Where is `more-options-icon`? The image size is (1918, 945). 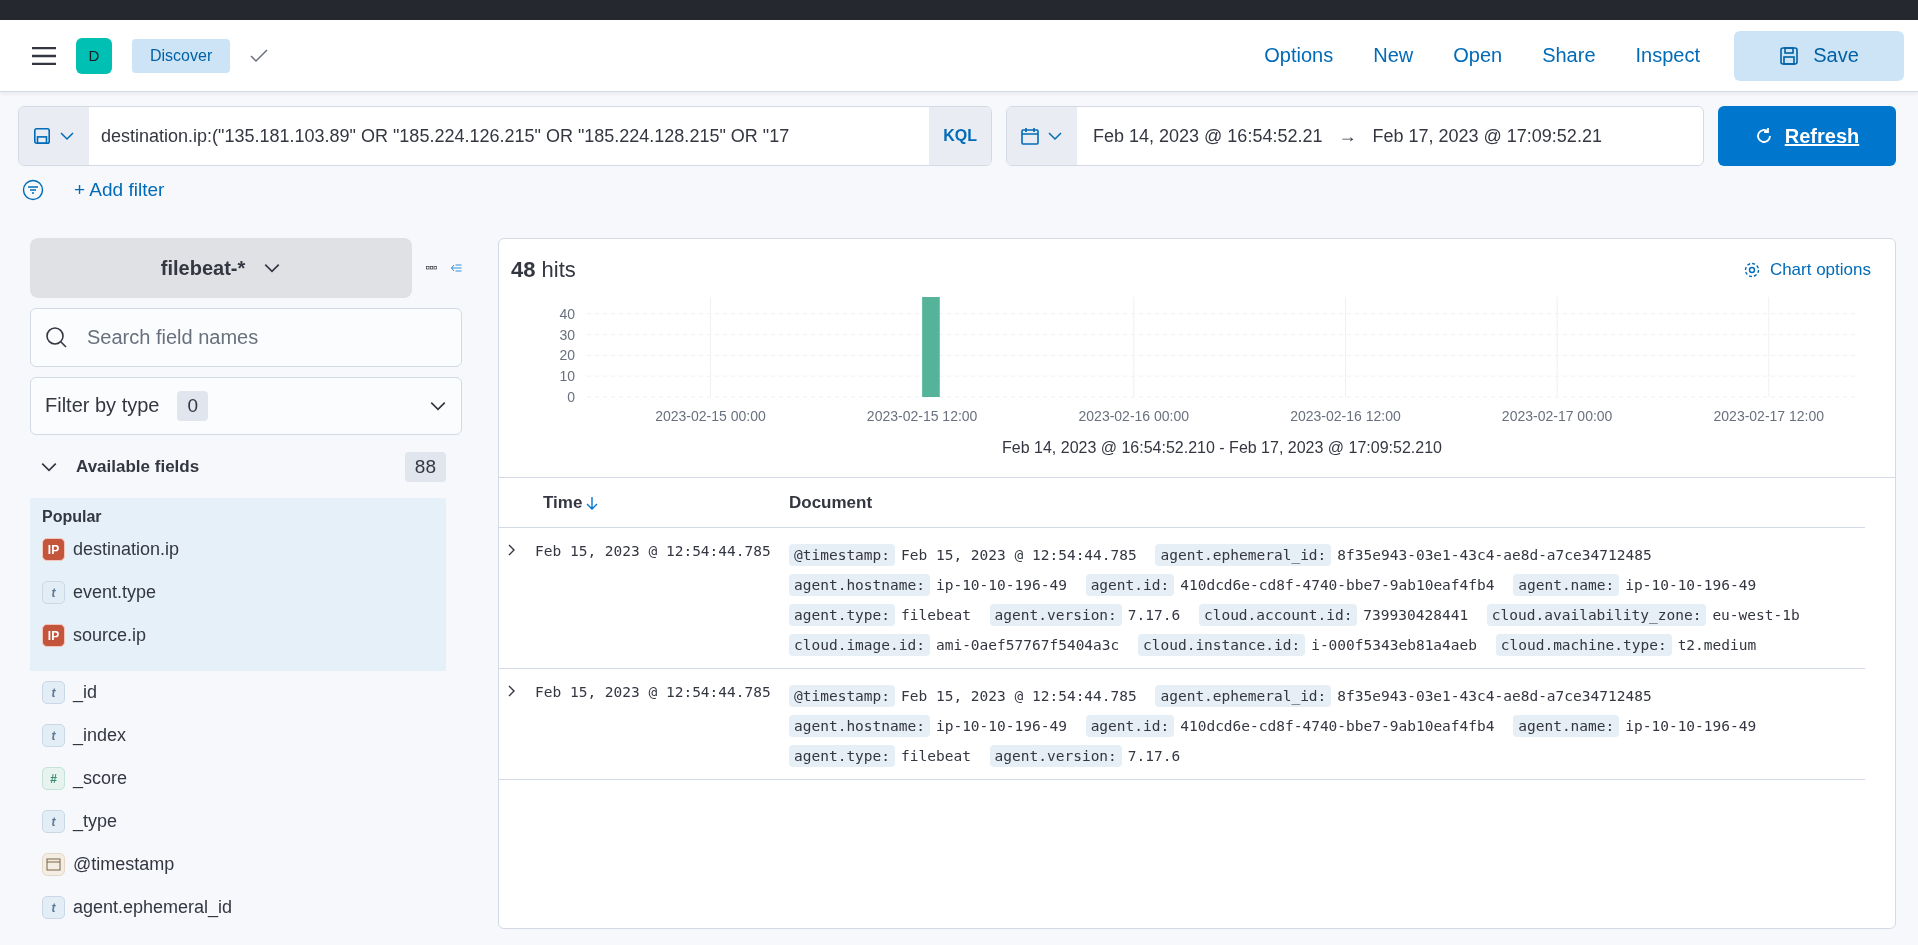
more-options-icon is located at coordinates (431, 268).